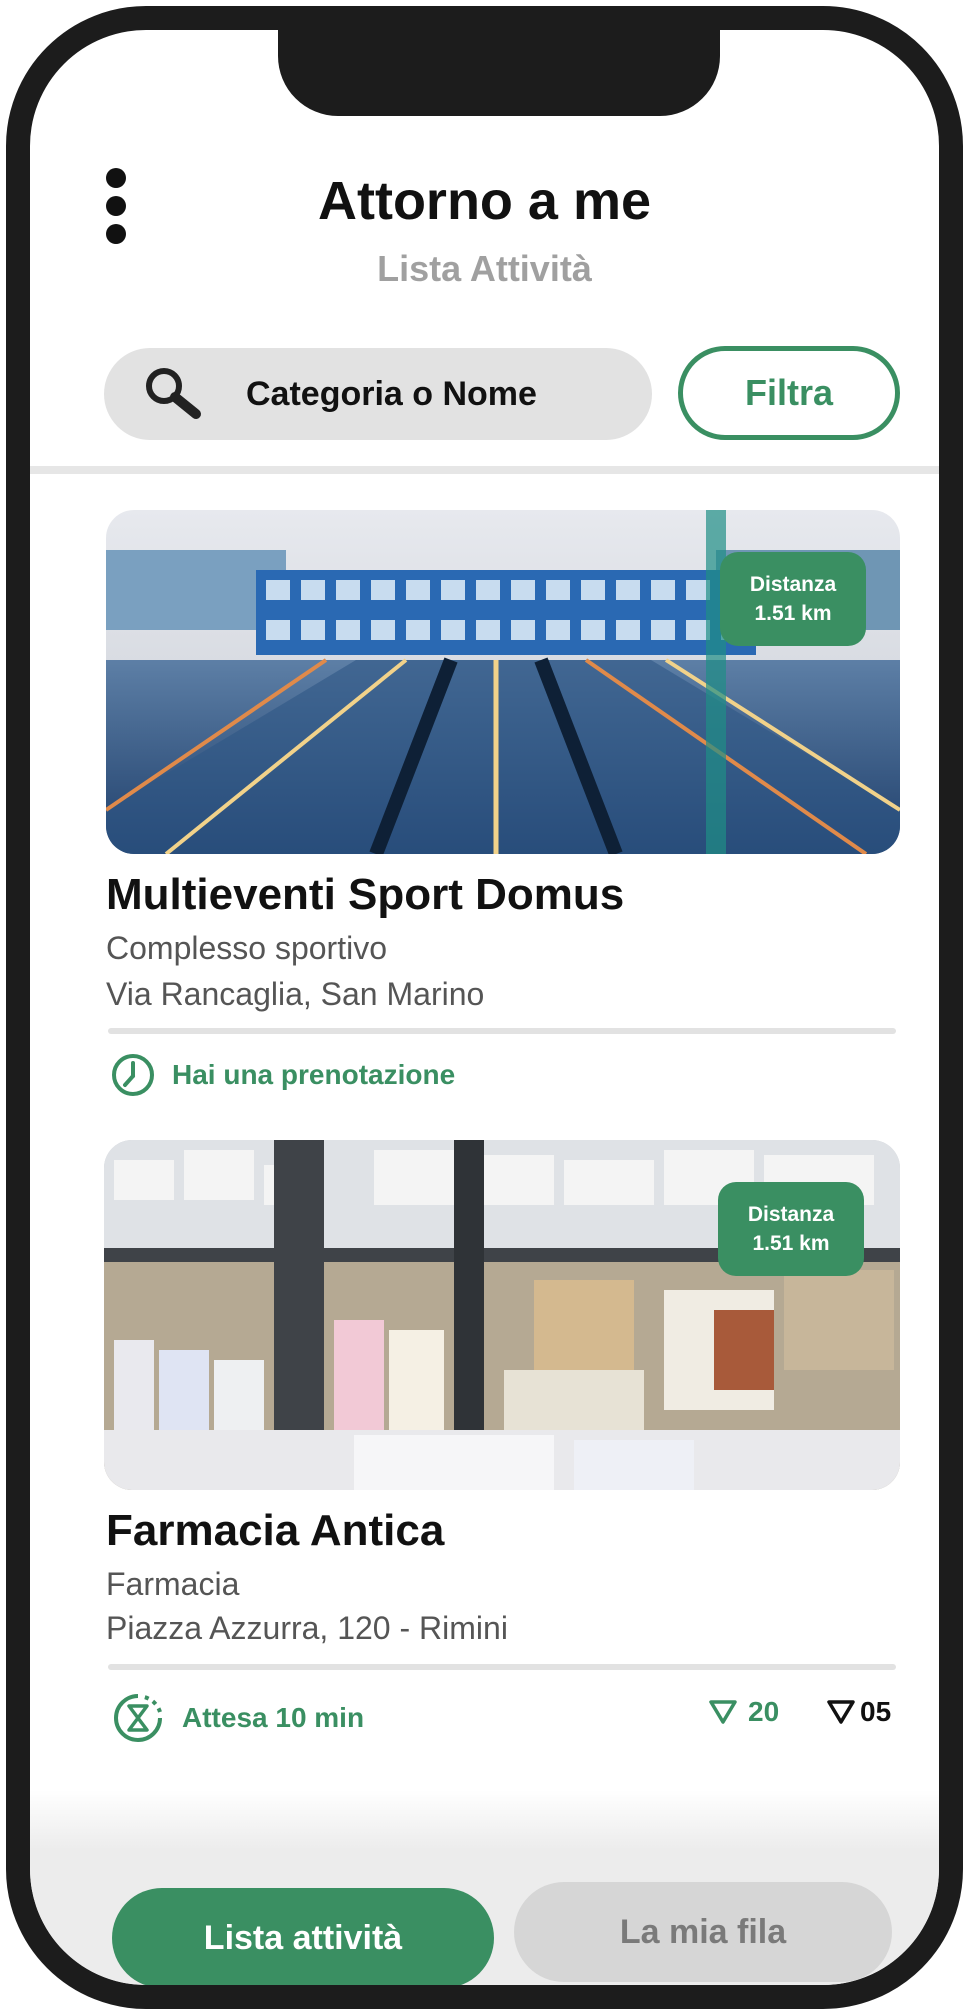 This screenshot has height=2015, width=969. What do you see at coordinates (764, 1711) in the screenshot?
I see `green-counter-value: 20` at bounding box center [764, 1711].